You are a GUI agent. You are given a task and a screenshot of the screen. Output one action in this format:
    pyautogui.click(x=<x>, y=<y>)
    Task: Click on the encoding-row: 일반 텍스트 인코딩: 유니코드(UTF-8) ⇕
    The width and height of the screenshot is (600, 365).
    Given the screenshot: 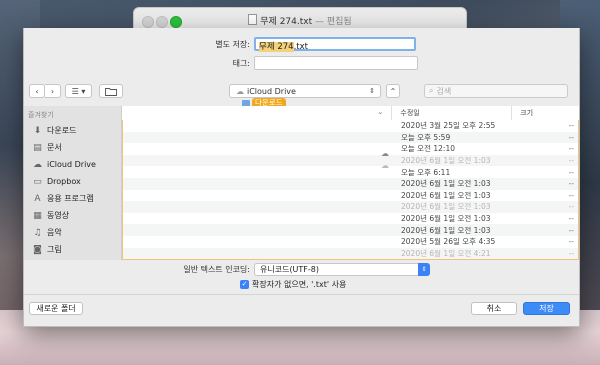 What is the action you would take?
    pyautogui.click(x=301, y=269)
    